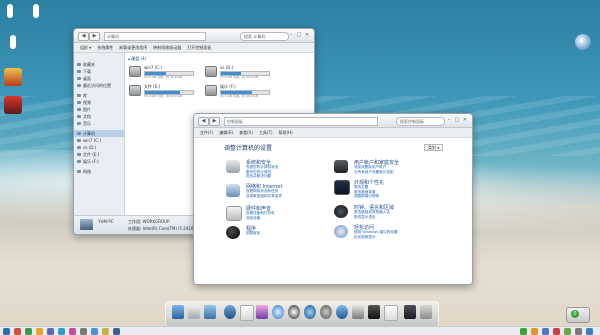 This screenshot has width=600, height=335. I want to click on network-icon, so click(342, 312).